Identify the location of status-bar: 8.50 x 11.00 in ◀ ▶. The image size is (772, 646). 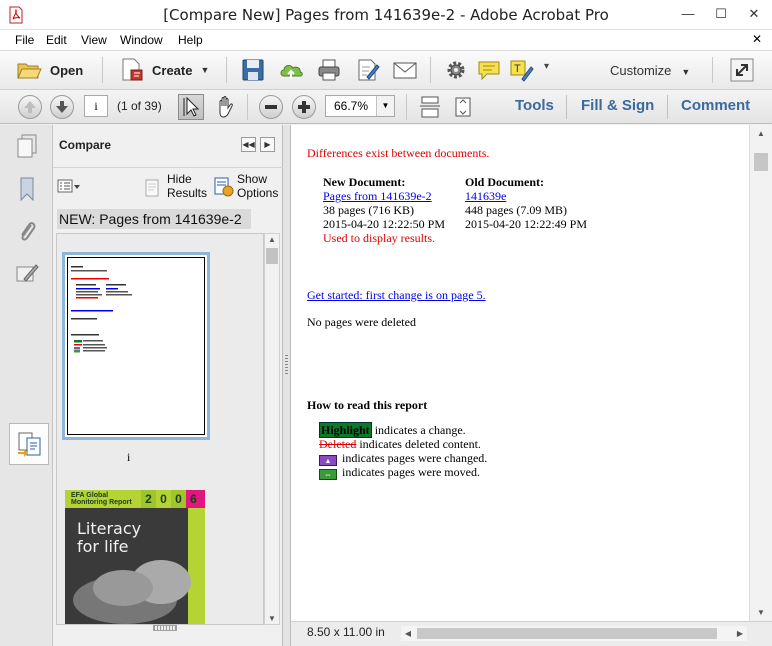
(531, 633).